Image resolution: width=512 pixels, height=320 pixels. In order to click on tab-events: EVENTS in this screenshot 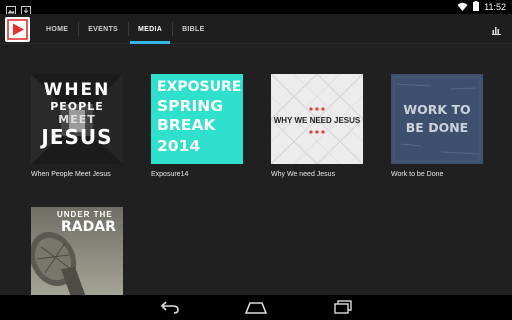, I will do `click(103, 29)`.